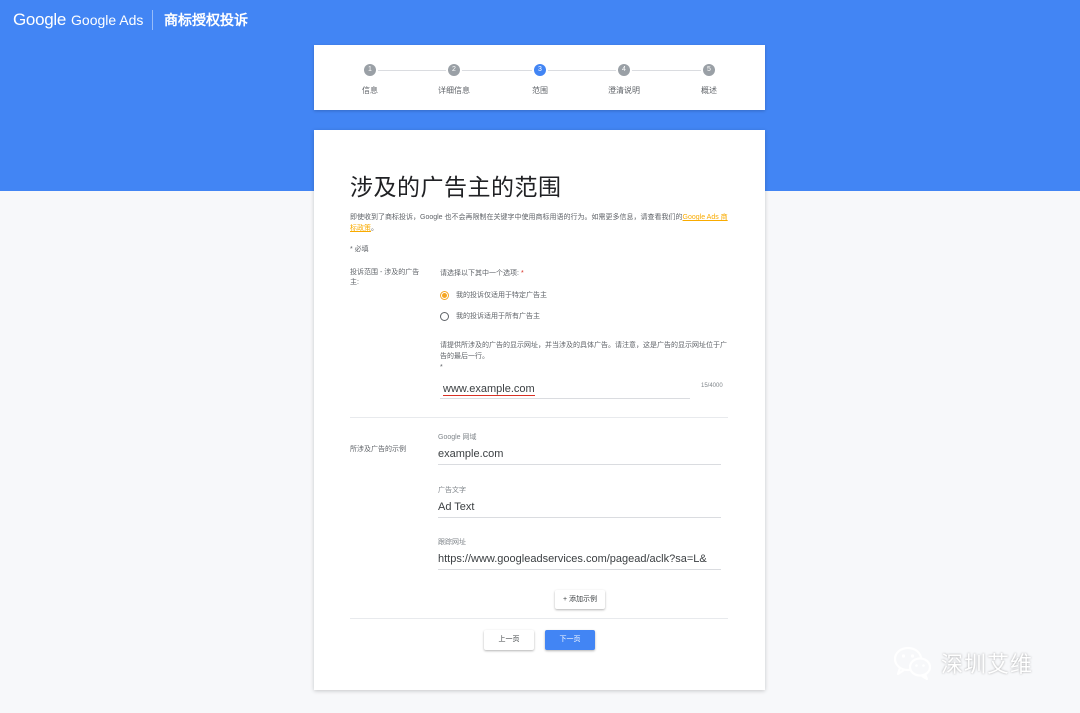  I want to click on ad-text-value: Ad Text, so click(456, 507).